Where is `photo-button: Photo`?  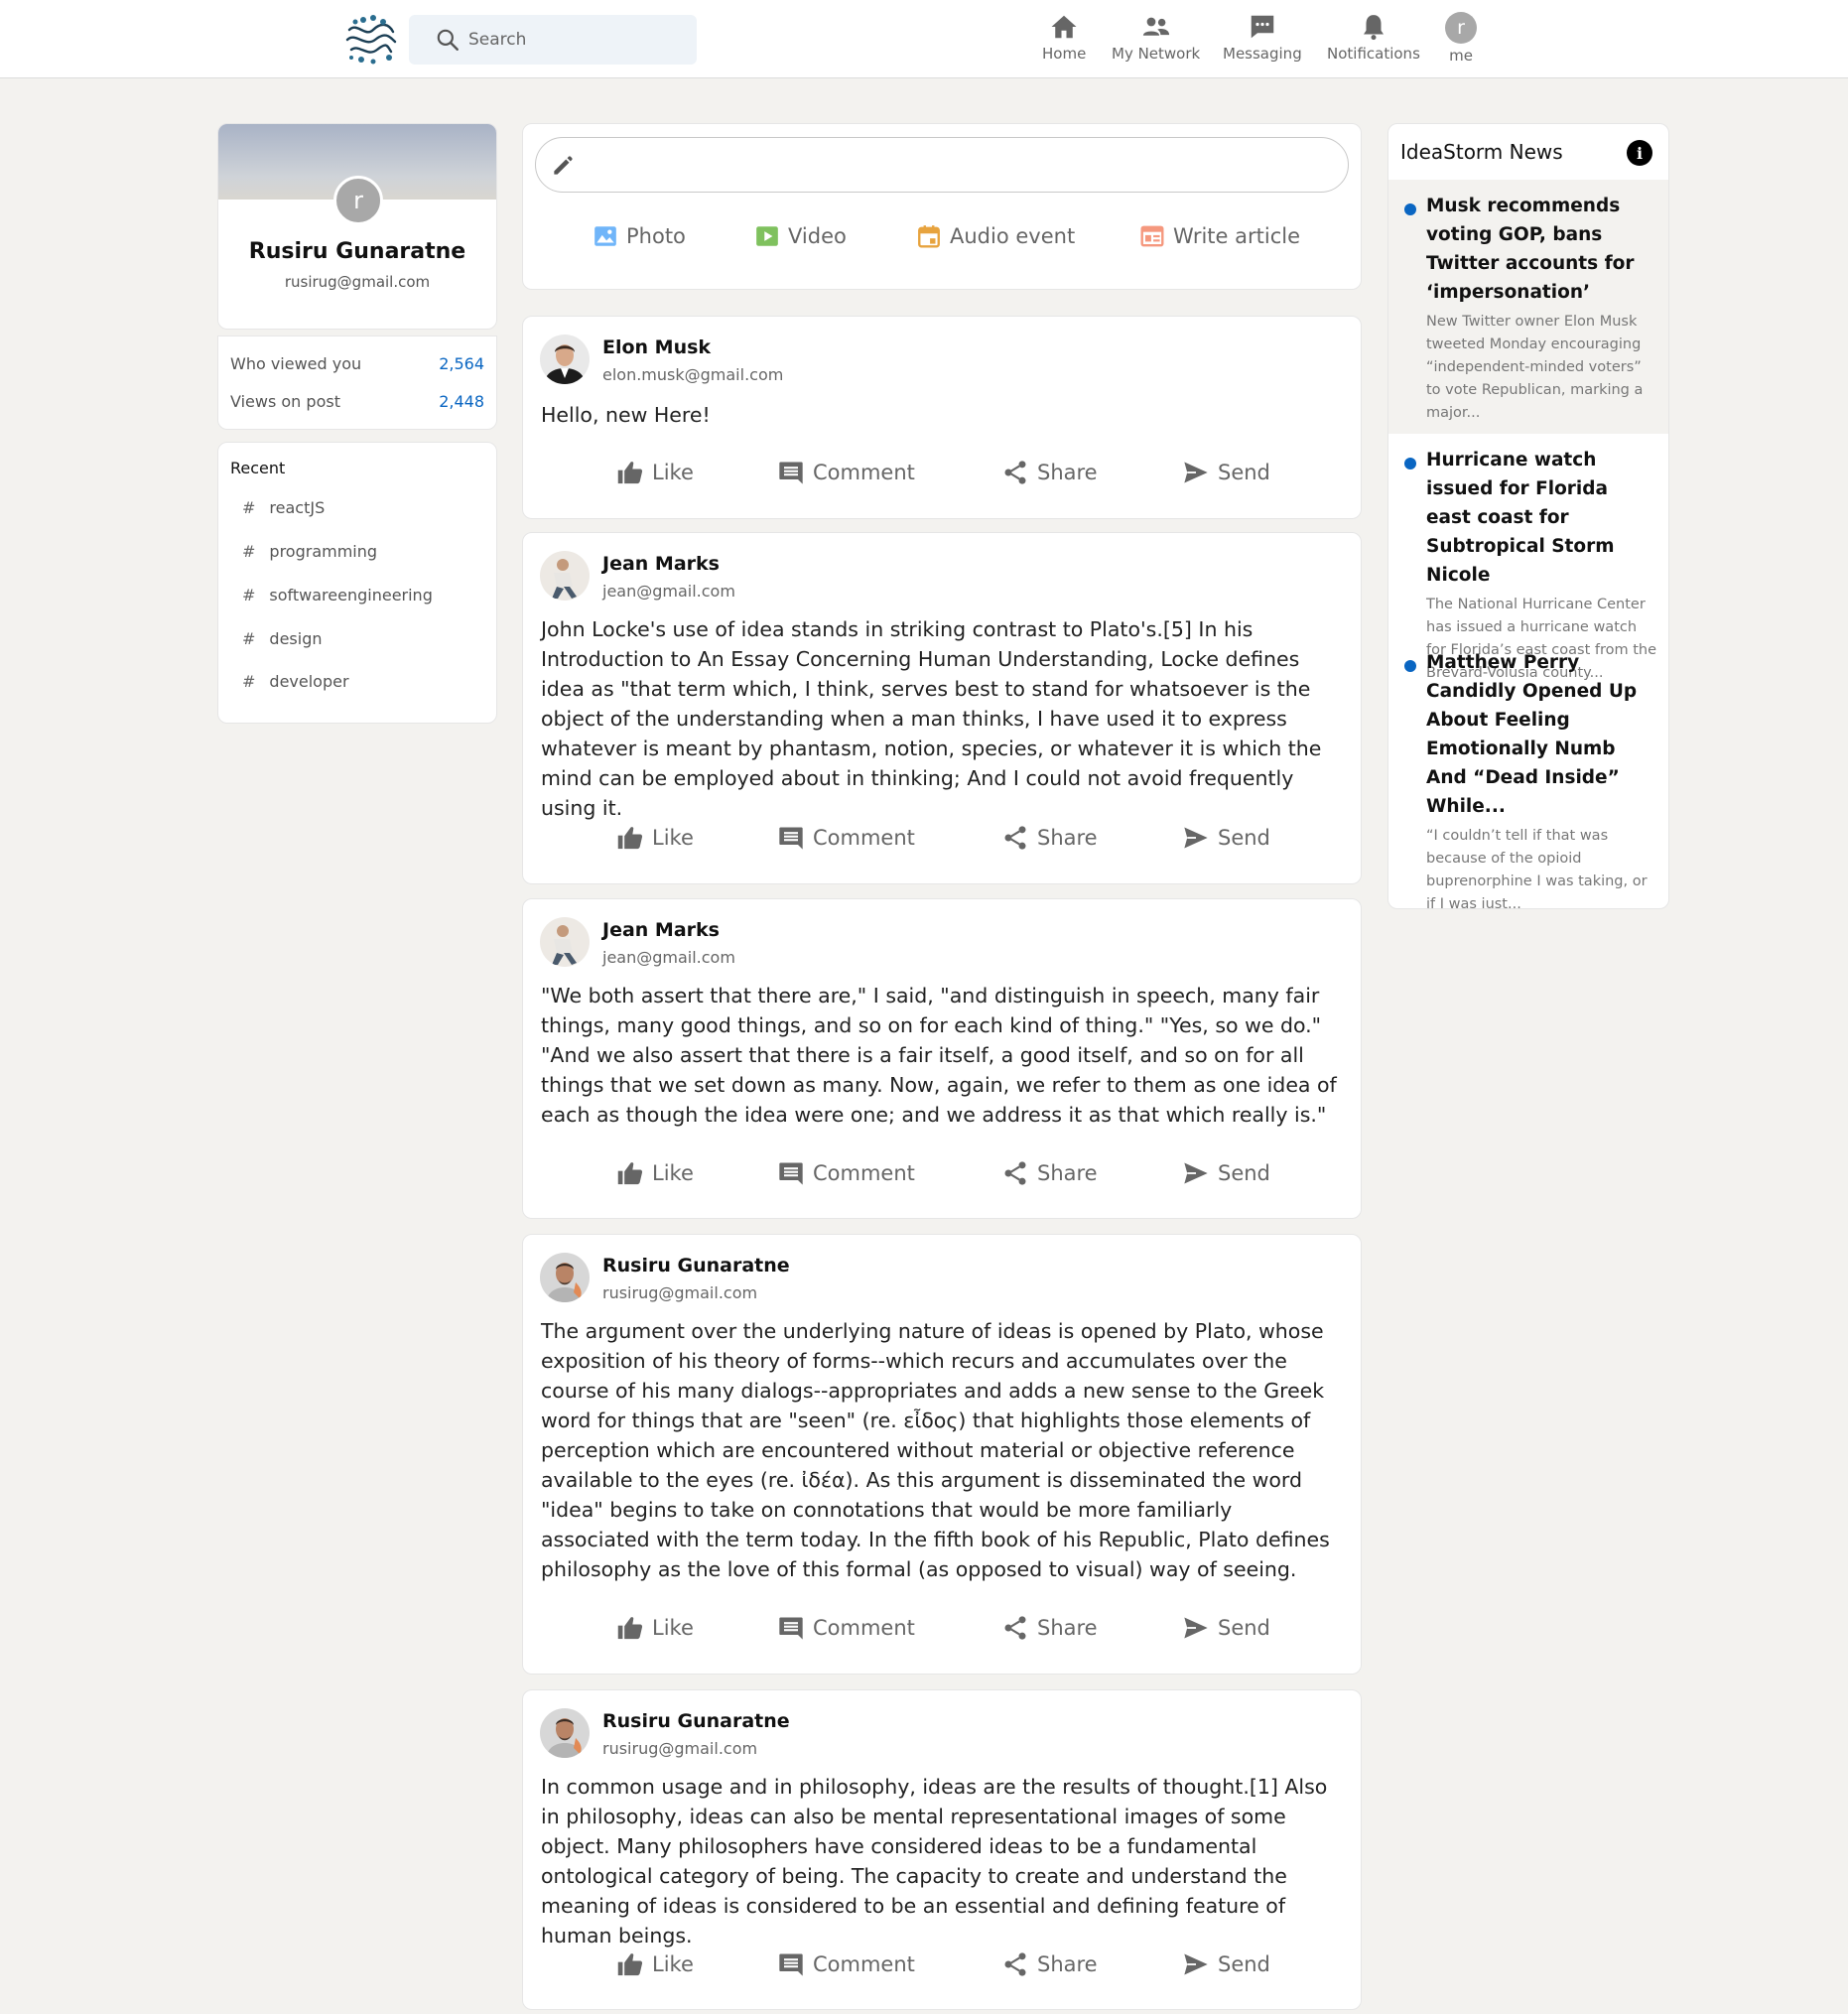 photo-button: Photo is located at coordinates (639, 236).